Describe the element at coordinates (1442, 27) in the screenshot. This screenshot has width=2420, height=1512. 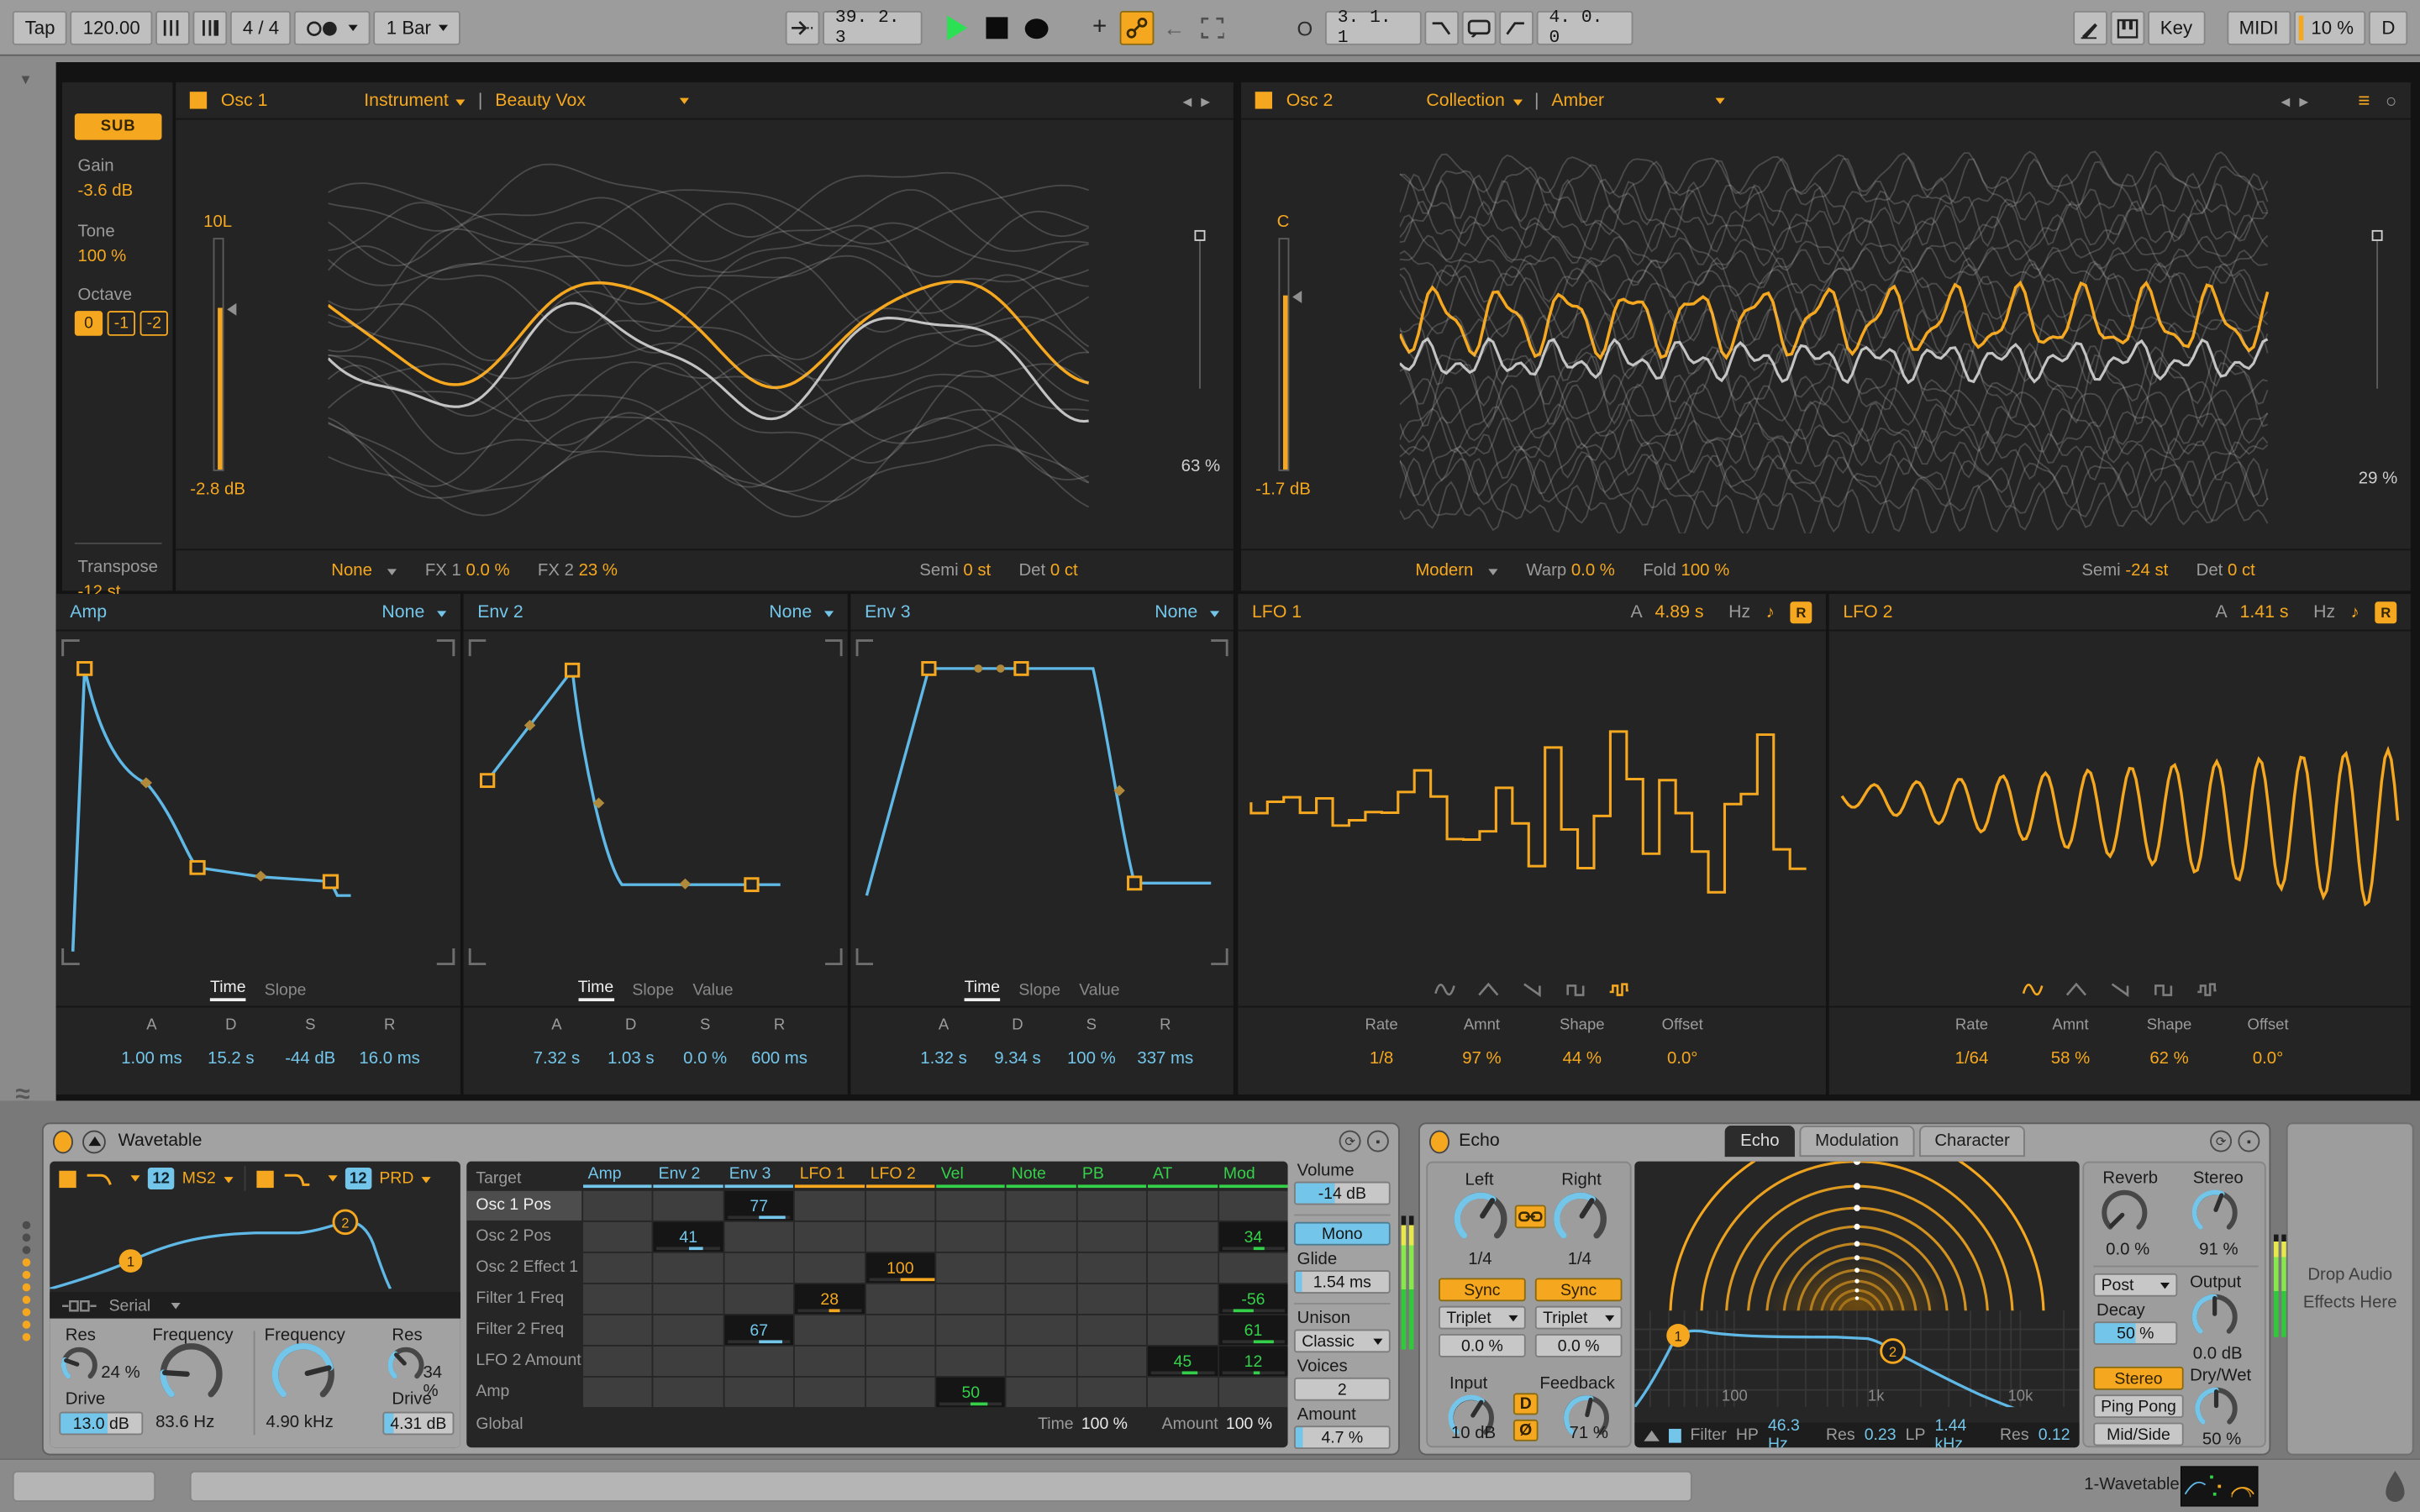
I see `punch-in-button` at that location.